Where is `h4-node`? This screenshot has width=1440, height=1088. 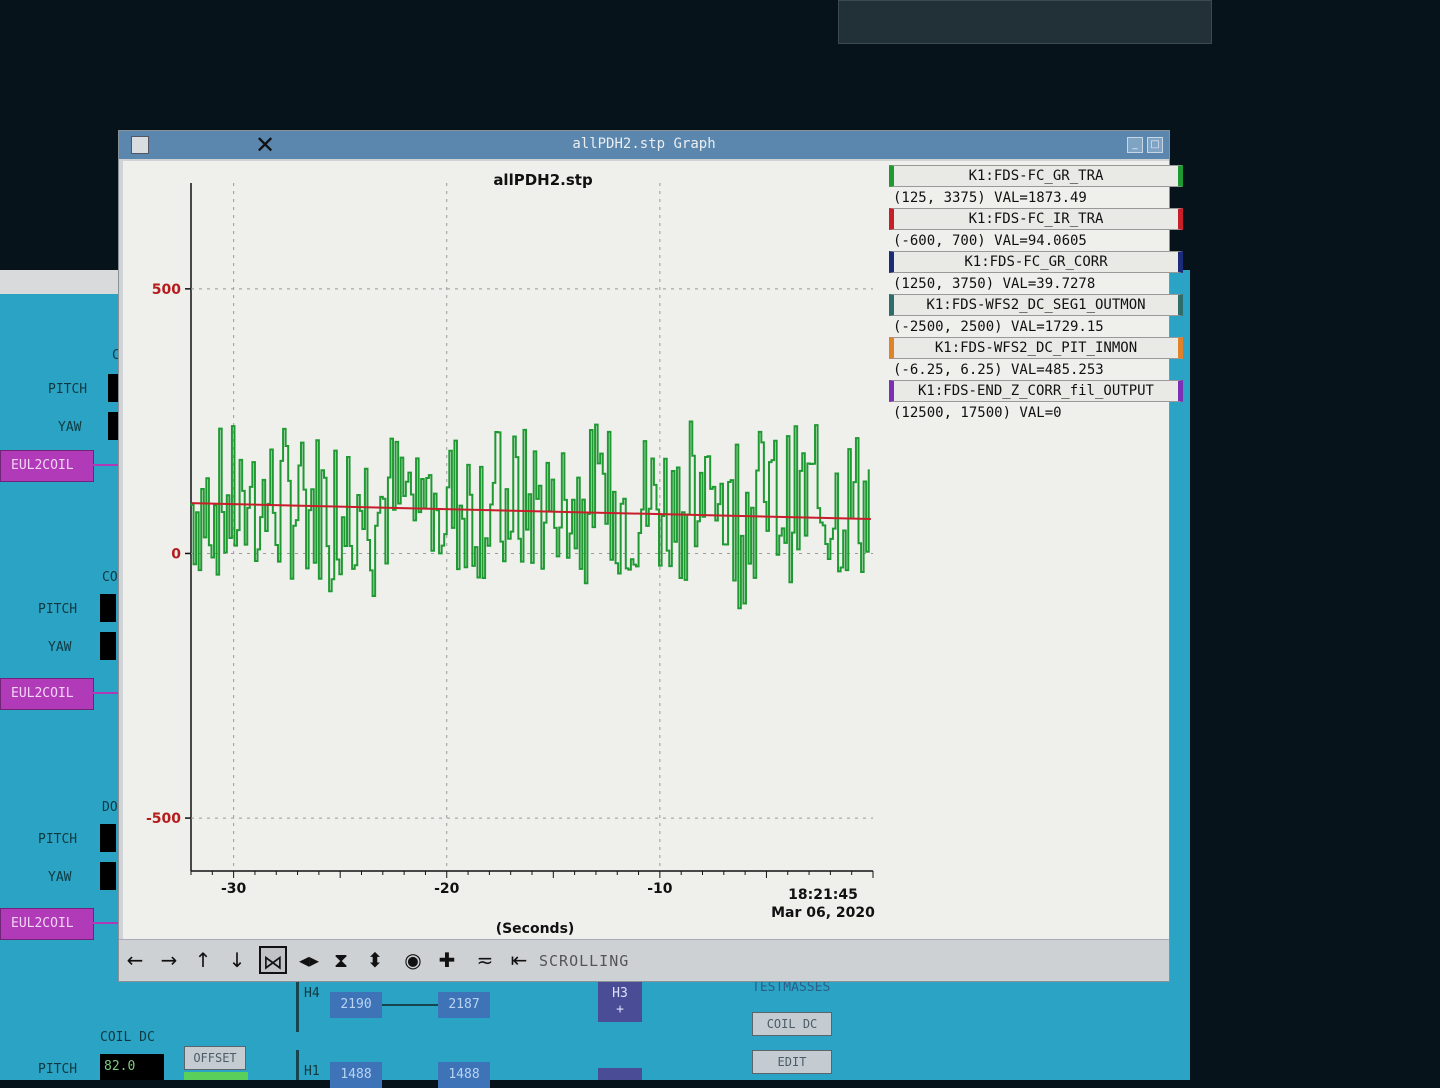 h4-node is located at coordinates (620, 1074).